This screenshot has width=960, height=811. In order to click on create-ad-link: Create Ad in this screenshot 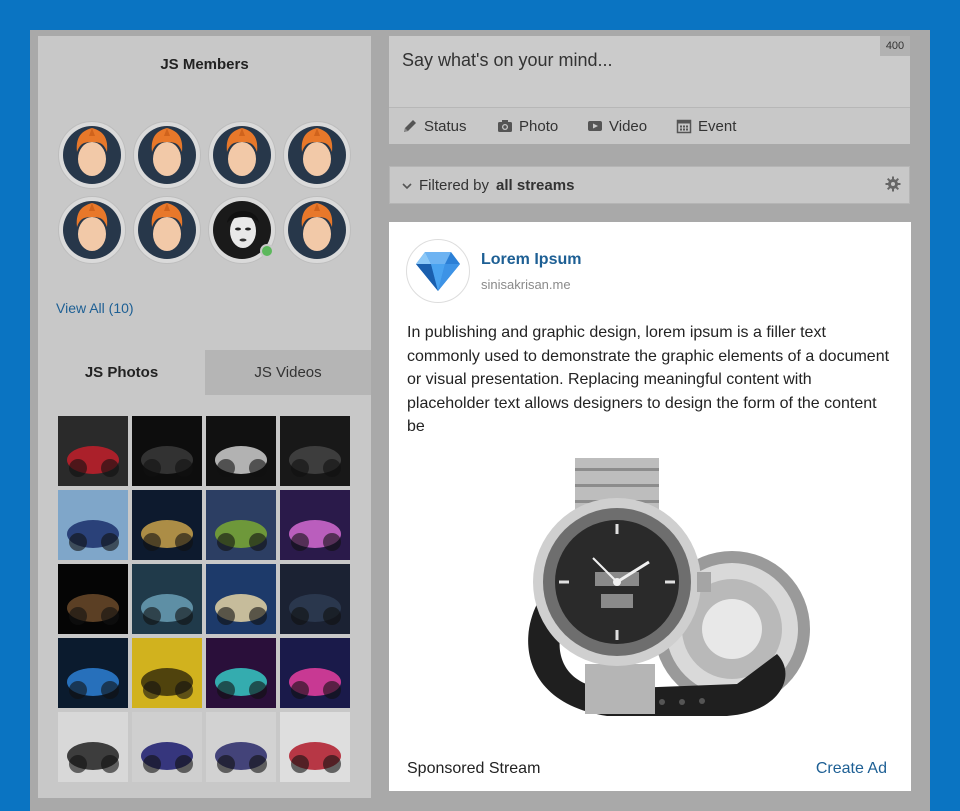, I will do `click(851, 769)`.